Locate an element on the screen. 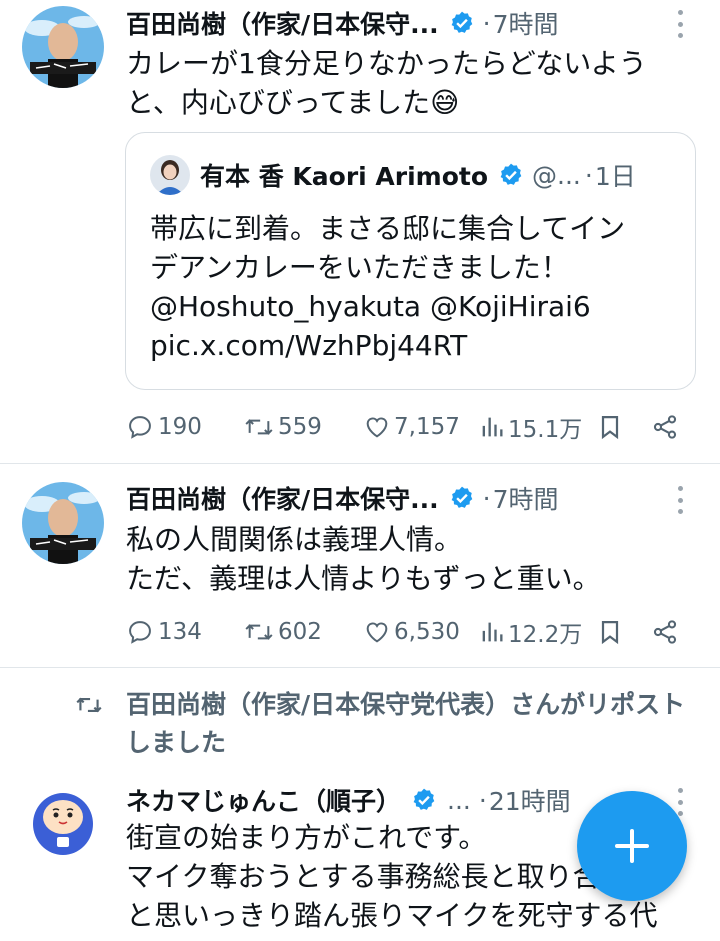  action-bar: 134 602 6,530 12.2万 is located at coordinates (406, 632).